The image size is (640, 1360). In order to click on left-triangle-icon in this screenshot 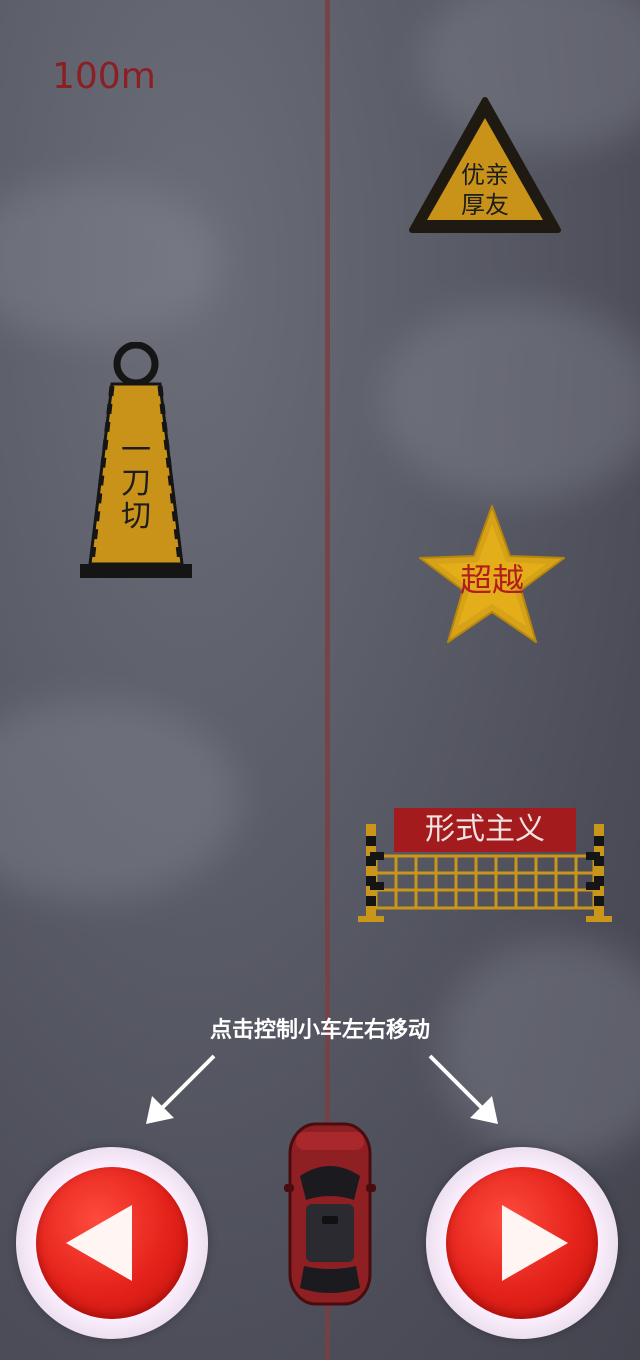, I will do `click(99, 1243)`.